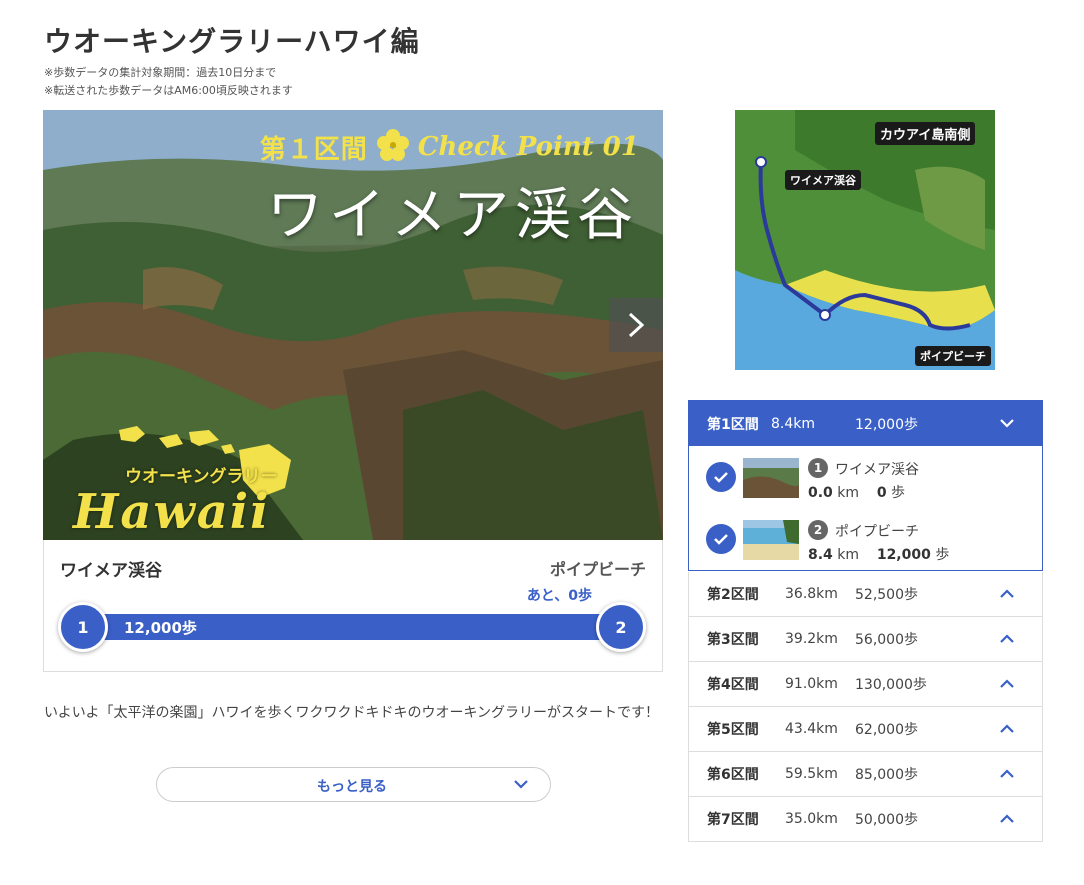 This screenshot has width=1084, height=885. I want to click on section-3-row: 第3区間 39.2km 56,000歩, so click(865, 639).